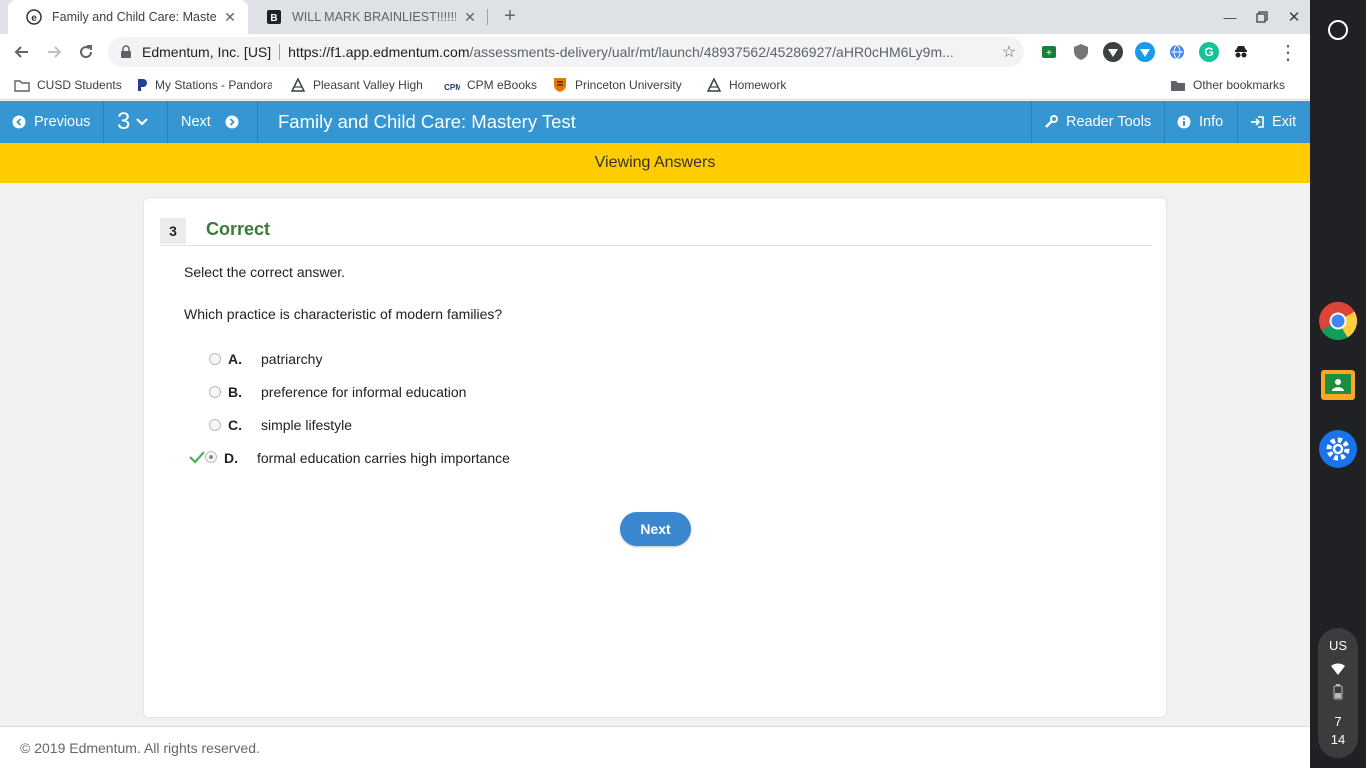 This screenshot has height=768, width=1366. What do you see at coordinates (655, 529) in the screenshot?
I see `next-button: Next` at bounding box center [655, 529].